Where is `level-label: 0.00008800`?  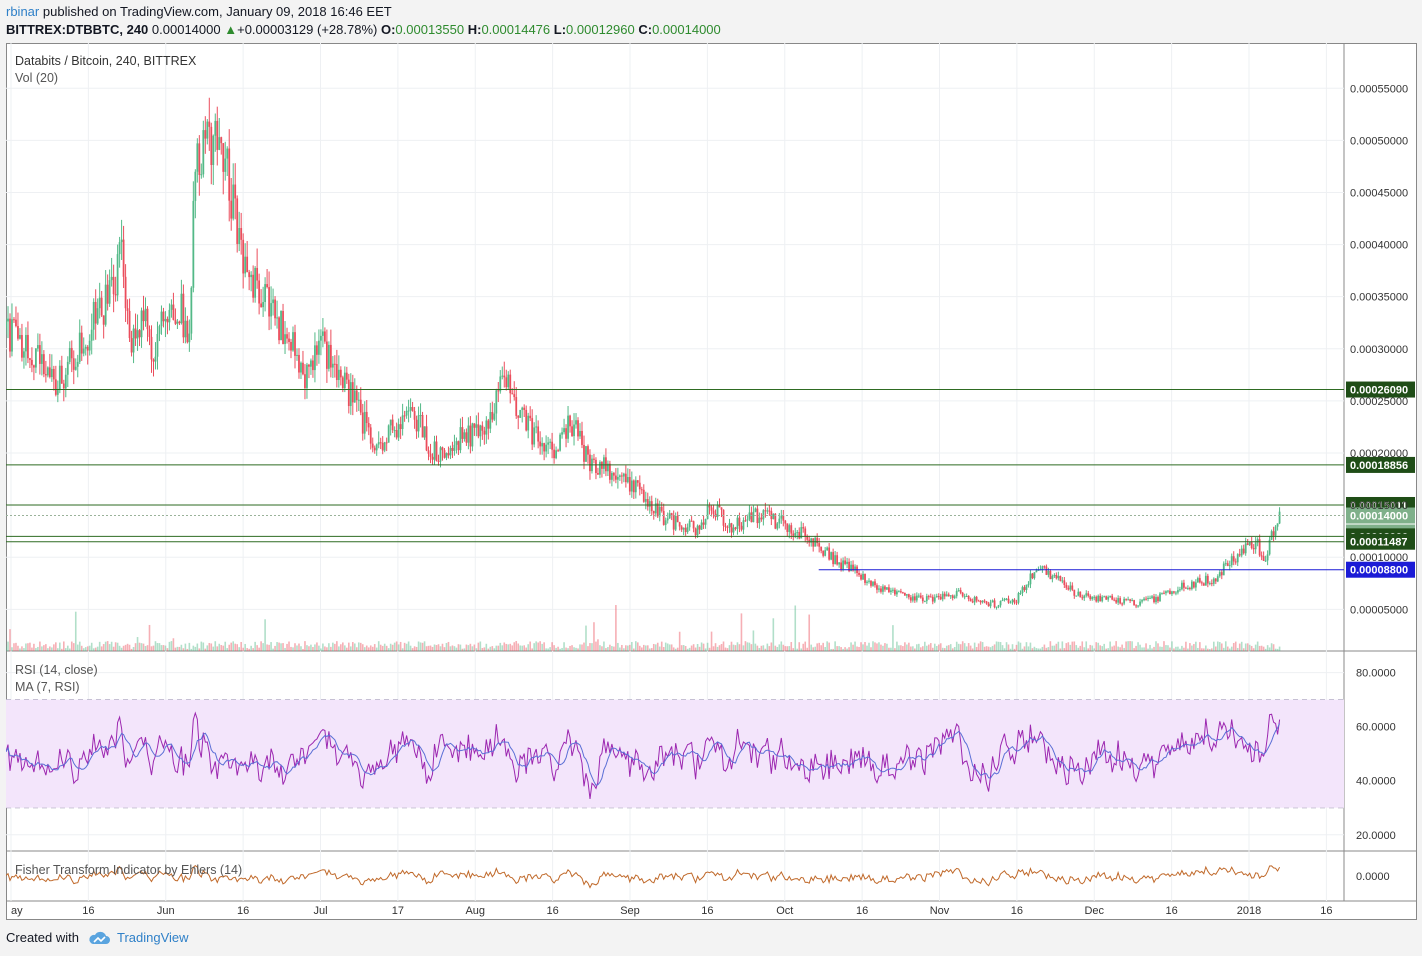 level-label: 0.00008800 is located at coordinates (1379, 571).